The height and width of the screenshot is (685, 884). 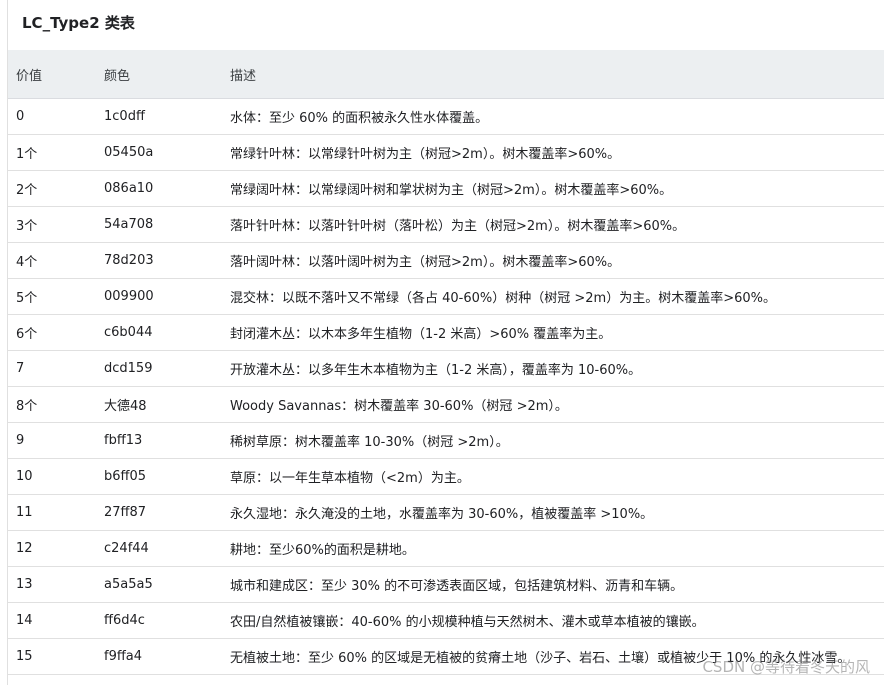 I want to click on table-row: 10 b6ff05 草原：以一年生草本植物（<2m）为主。, so click(x=446, y=476).